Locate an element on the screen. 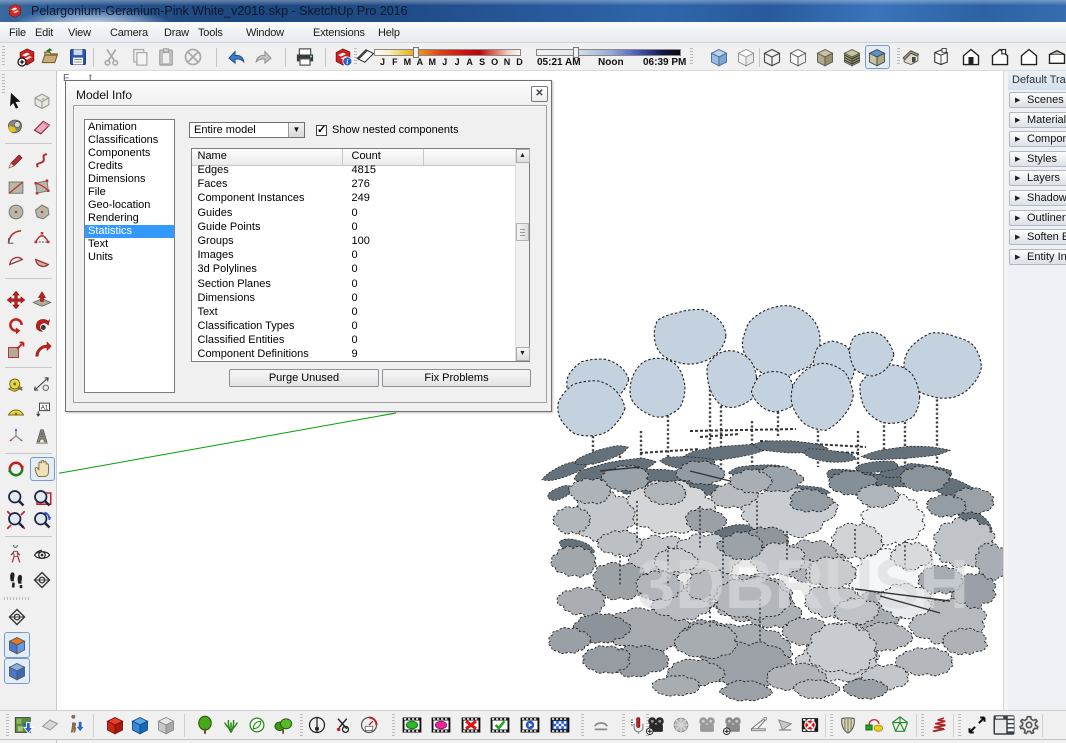  svg-text: 3DBRUSH is located at coordinates (803, 584).